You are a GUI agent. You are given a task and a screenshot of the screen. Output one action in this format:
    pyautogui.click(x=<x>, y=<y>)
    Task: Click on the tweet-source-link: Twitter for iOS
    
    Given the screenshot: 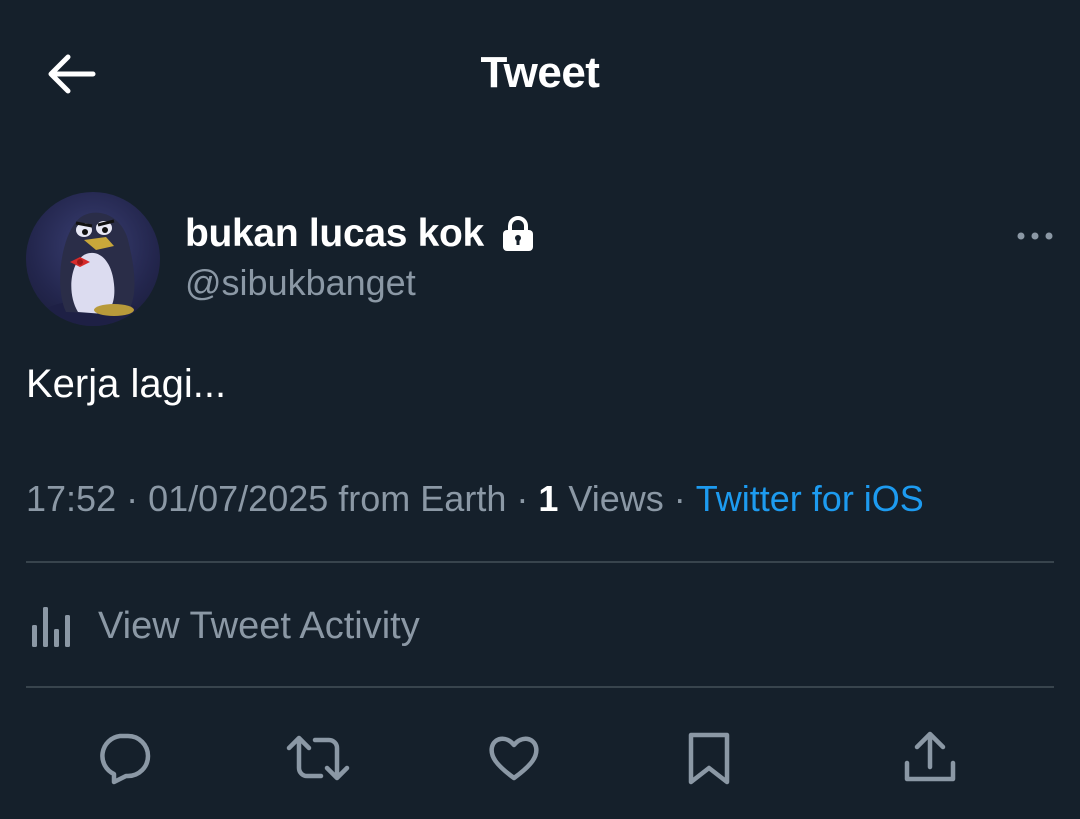 What is the action you would take?
    pyautogui.click(x=810, y=499)
    